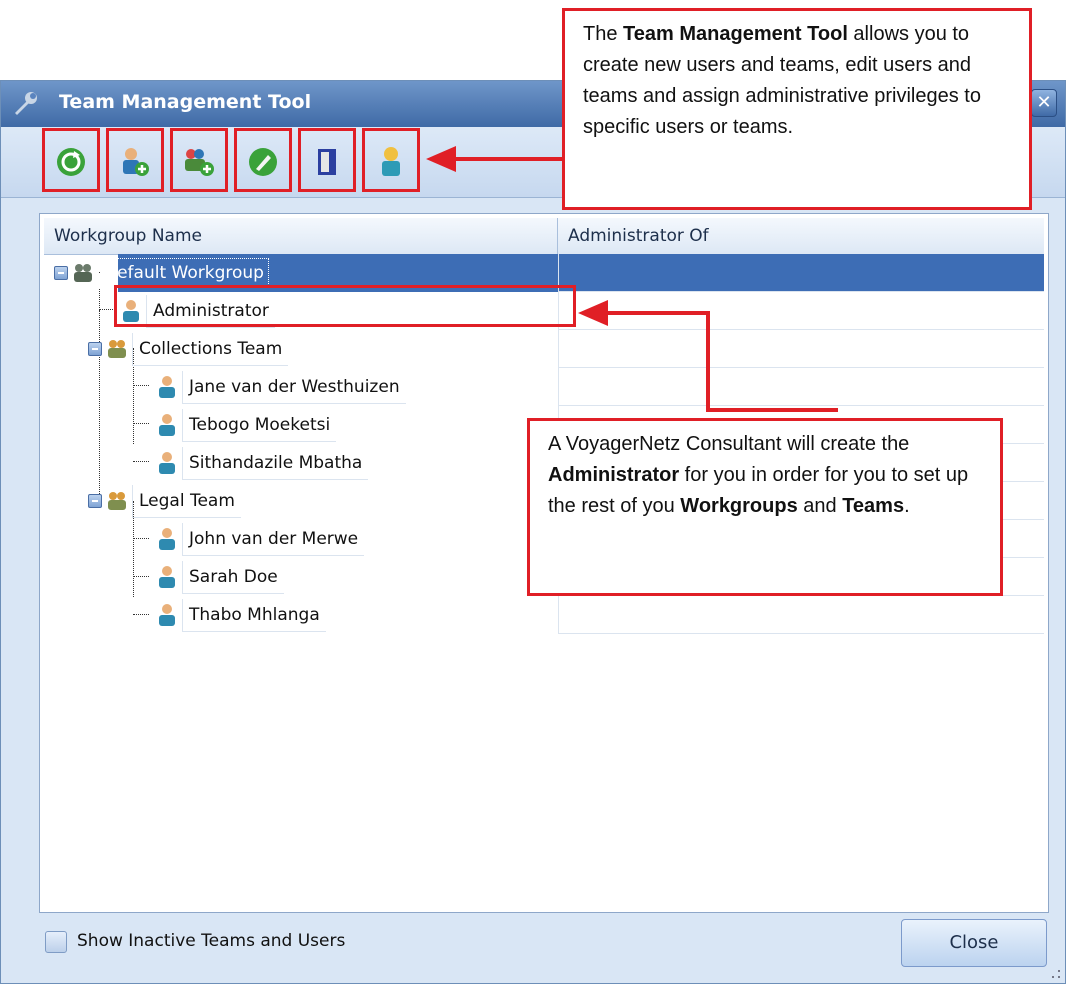 This screenshot has width=1067, height=984. What do you see at coordinates (135, 160) in the screenshot?
I see `highlight-add-user` at bounding box center [135, 160].